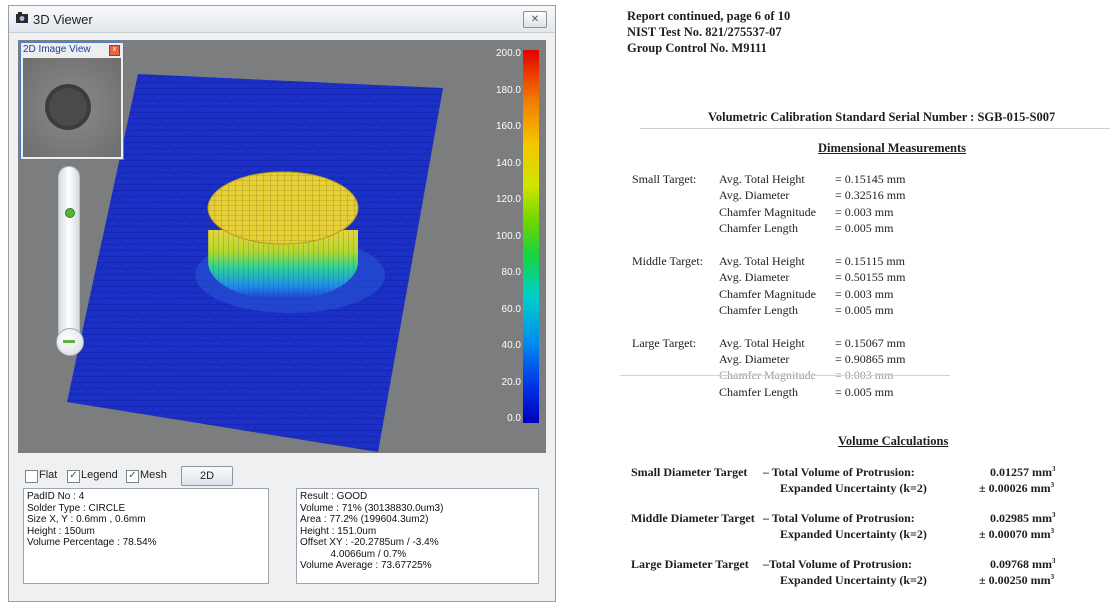 The height and width of the screenshot is (611, 1113). I want to click on colorbar-tick-label: 180.0, so click(508, 90).